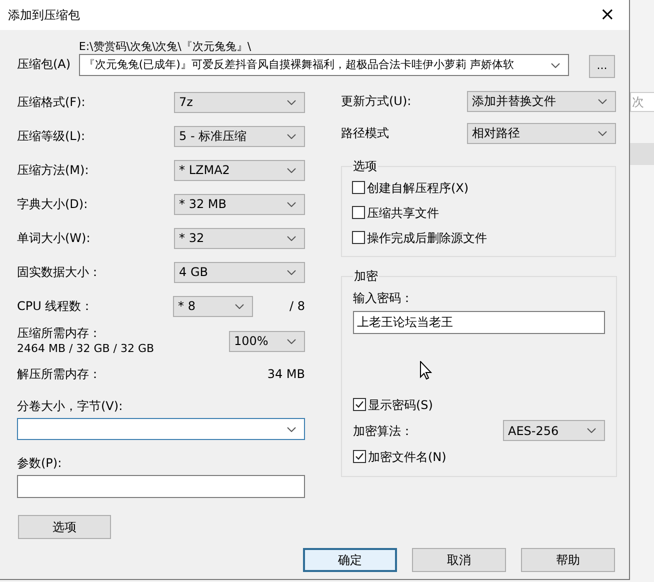 This screenshot has height=582, width=654. What do you see at coordinates (418, 188) in the screenshot?
I see `checkbox-label: 创建自解压程序(X)` at bounding box center [418, 188].